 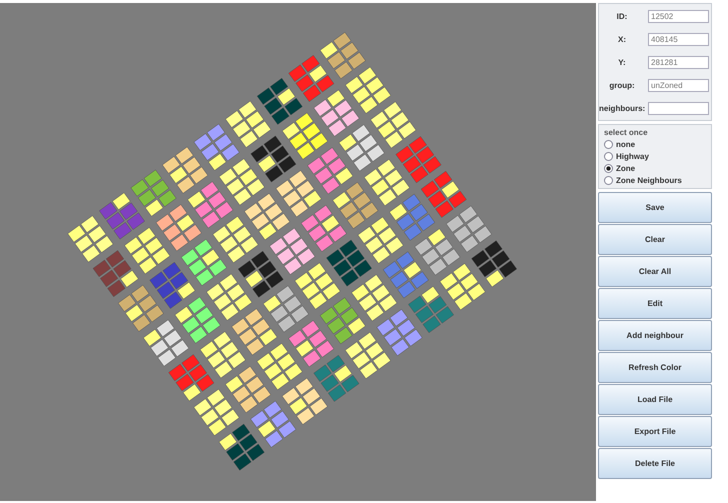 What do you see at coordinates (622, 16) in the screenshot?
I see `field-label: ID:` at bounding box center [622, 16].